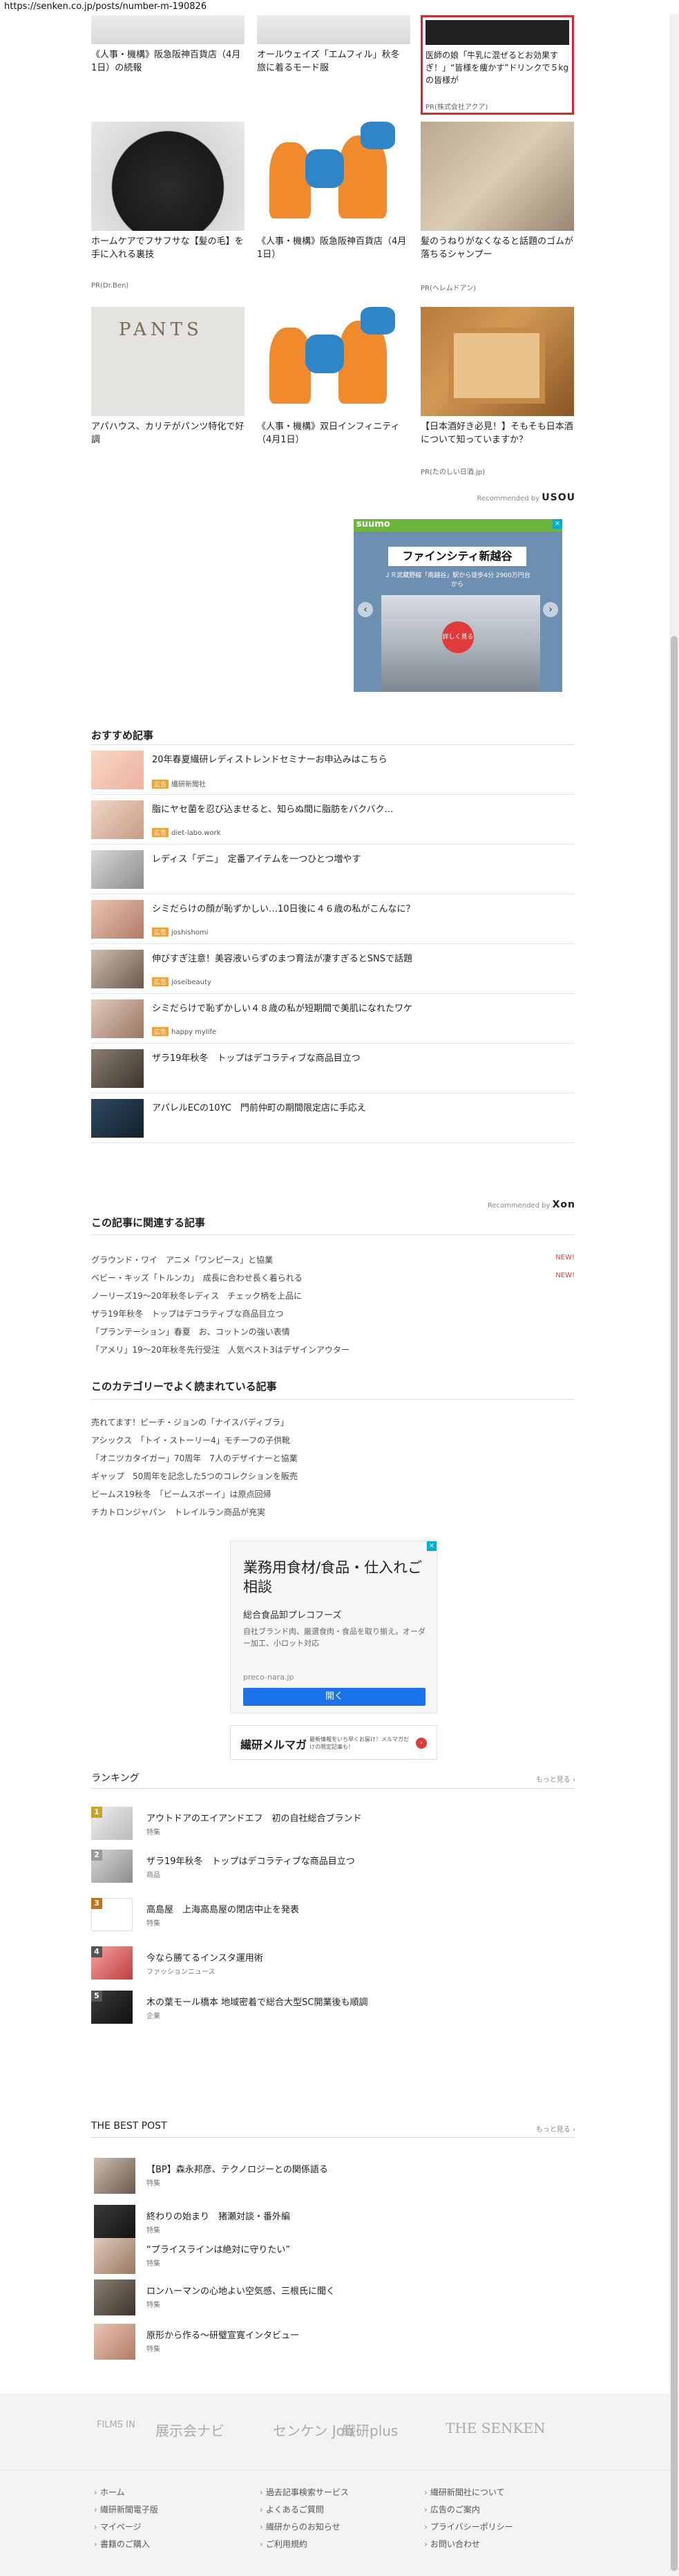 This screenshot has width=679, height=2576. What do you see at coordinates (240, 2290) in the screenshot?
I see `best-post-title: ロンハーマンの心地よい空気感、三根氏に聞く` at bounding box center [240, 2290].